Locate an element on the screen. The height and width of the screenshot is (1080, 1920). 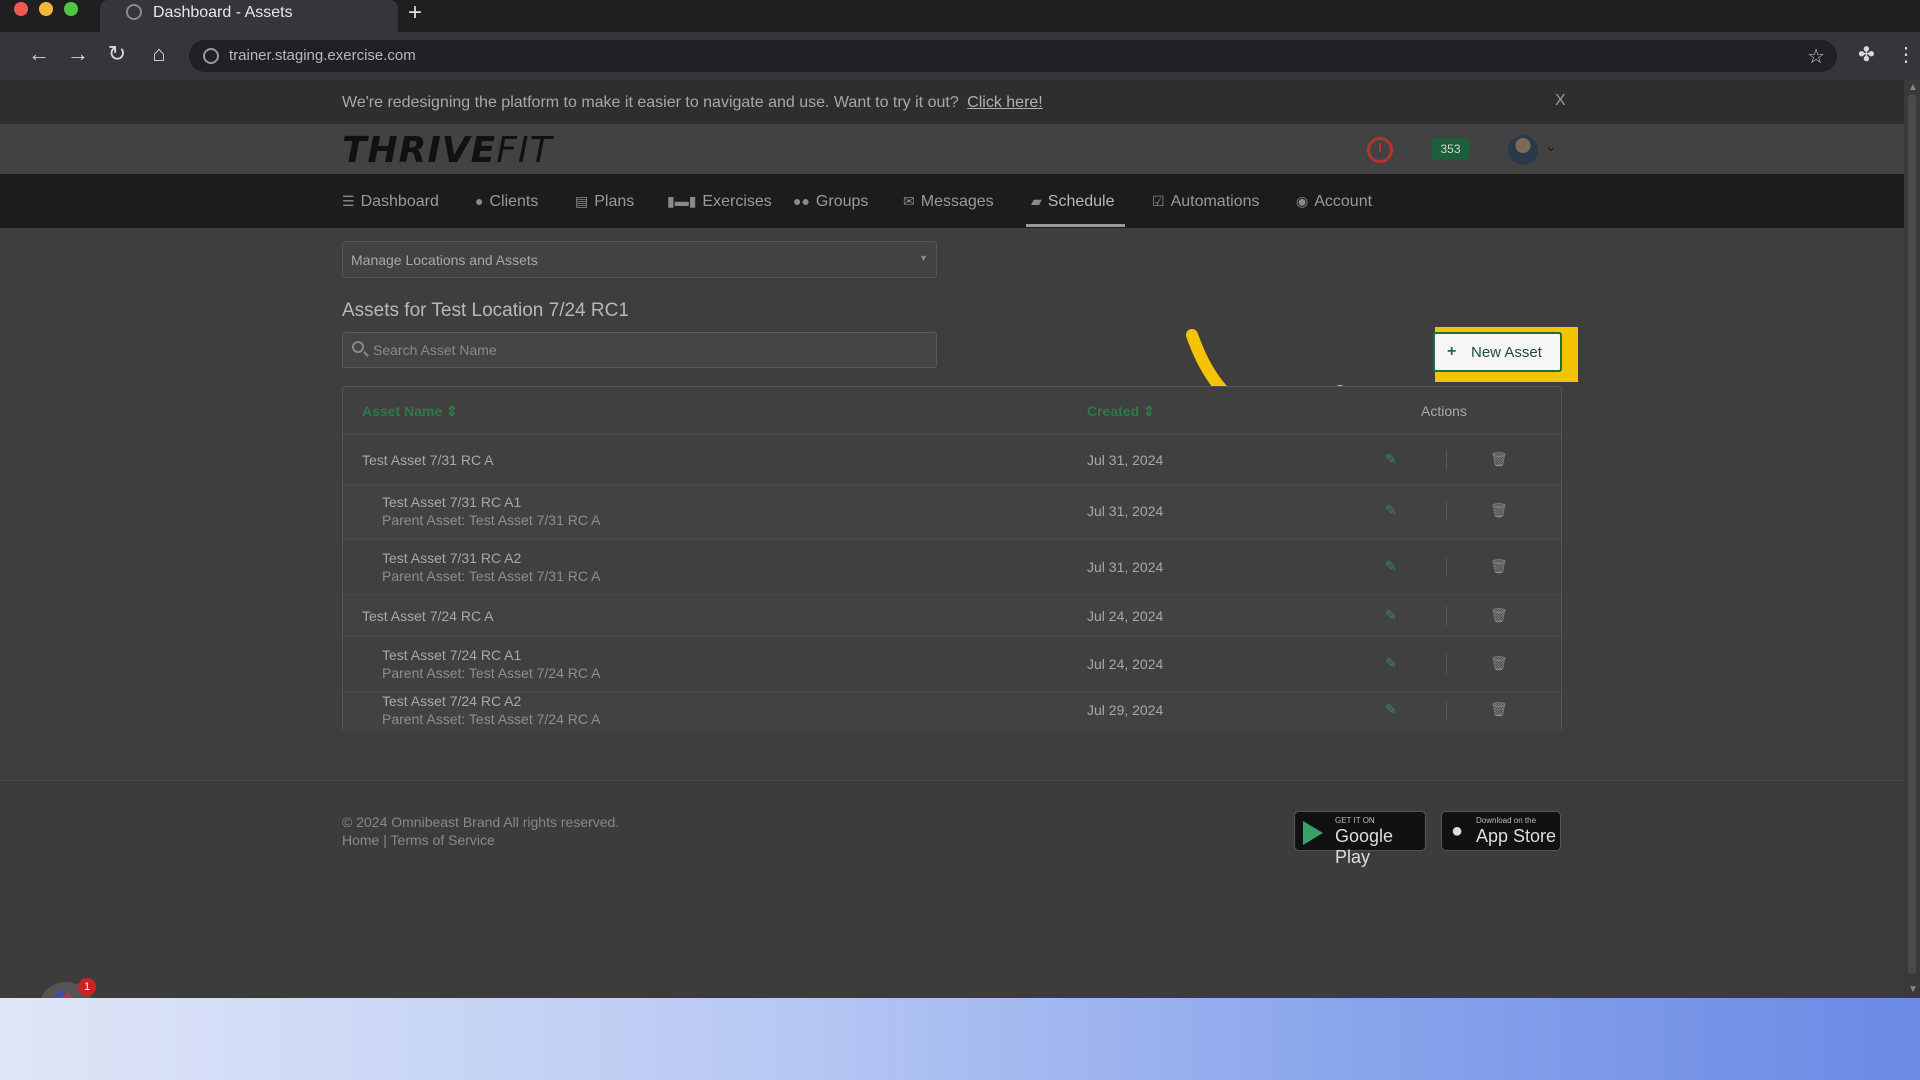
nav-account: ◉ Account is located at coordinates (1334, 202).